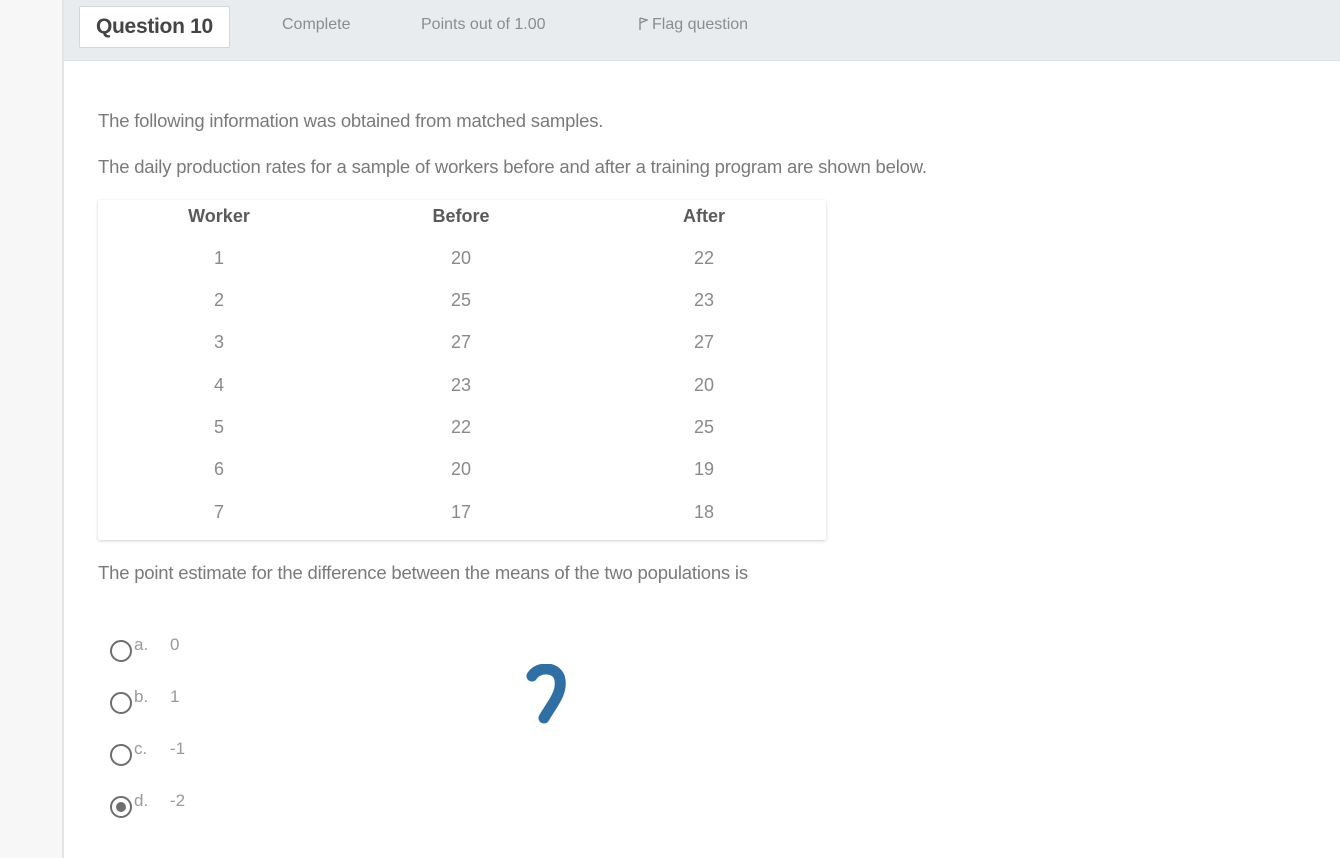 Image resolution: width=1340 pixels, height=858 pixels. Describe the element at coordinates (218, 342) in the screenshot. I see `table-cell: 3` at that location.